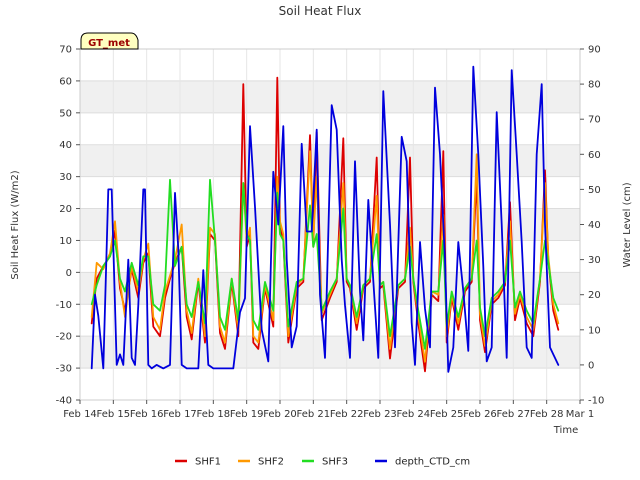 The height and width of the screenshot is (480, 640). Describe the element at coordinates (314, 414) in the screenshot. I see `x-tick-label: Feb 21` at that location.